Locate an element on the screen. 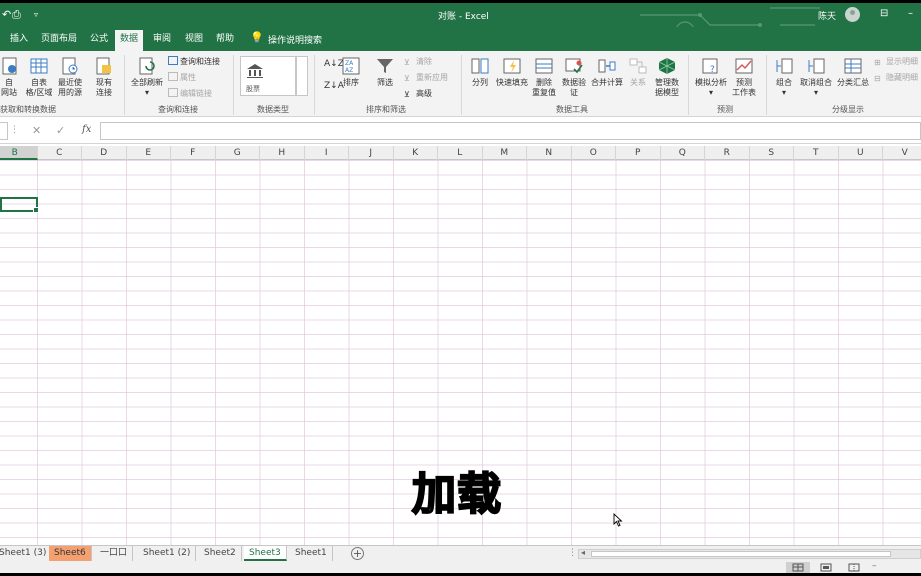 This screenshot has height=576, width=921. subtotal-button: 分类汇总 is located at coordinates (853, 72).